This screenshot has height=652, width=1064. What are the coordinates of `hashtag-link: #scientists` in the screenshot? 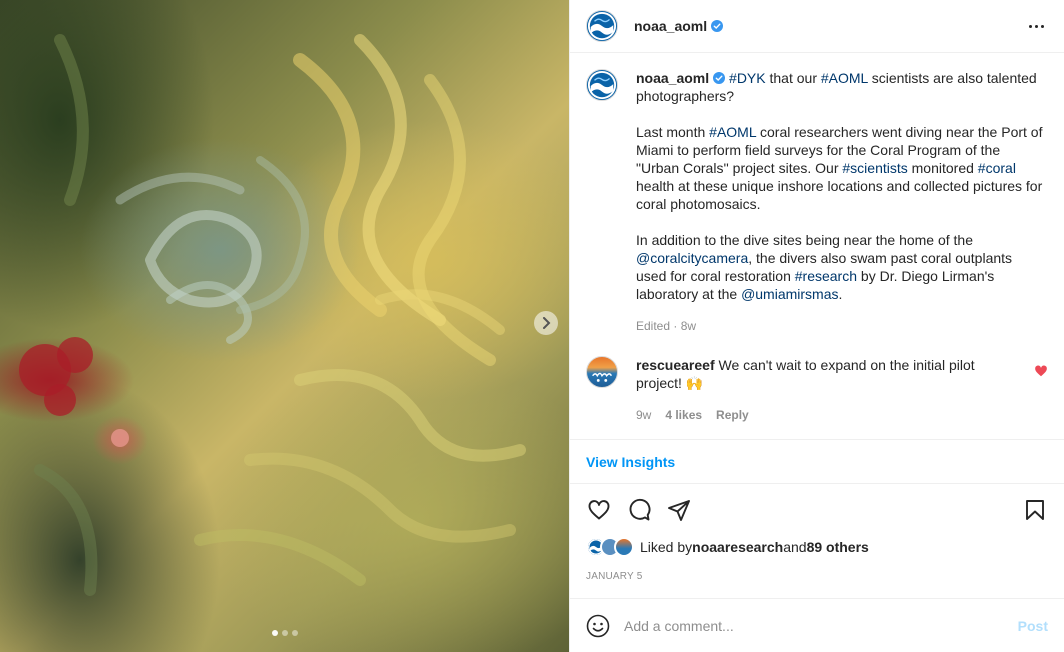 It's located at (874, 168).